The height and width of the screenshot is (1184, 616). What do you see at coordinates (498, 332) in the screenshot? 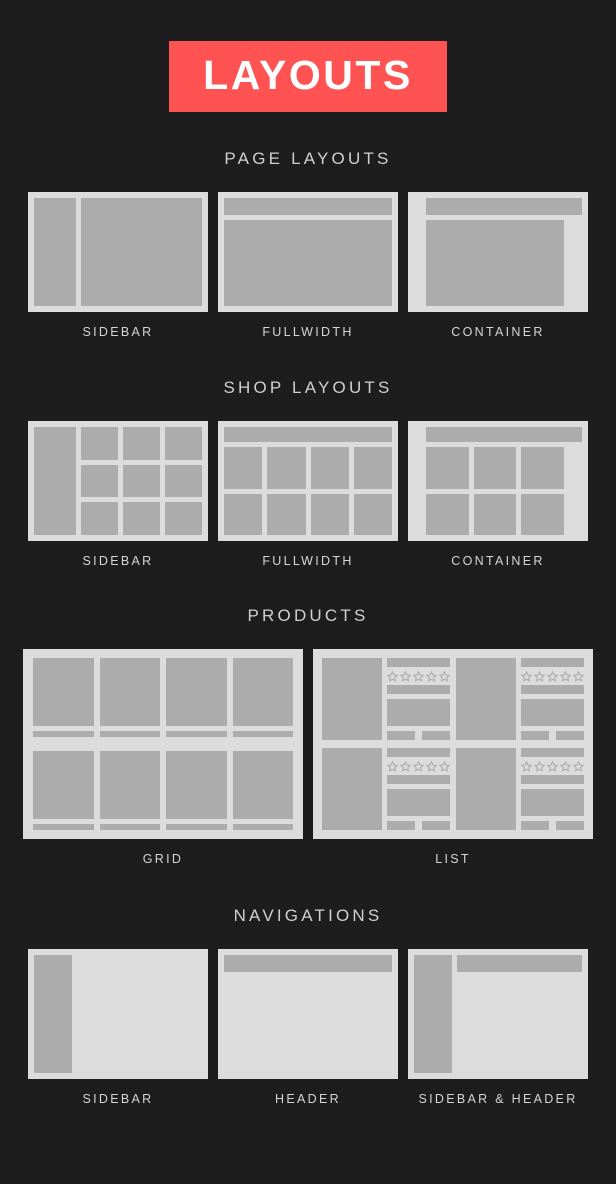
I see `layout-caption: CONTAINER` at bounding box center [498, 332].